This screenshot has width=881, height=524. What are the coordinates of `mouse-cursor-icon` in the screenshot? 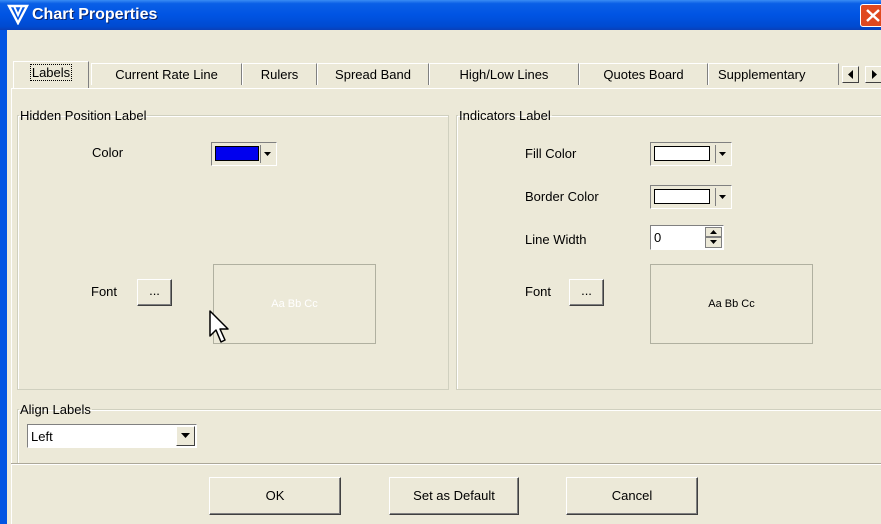 It's located at (219, 326).